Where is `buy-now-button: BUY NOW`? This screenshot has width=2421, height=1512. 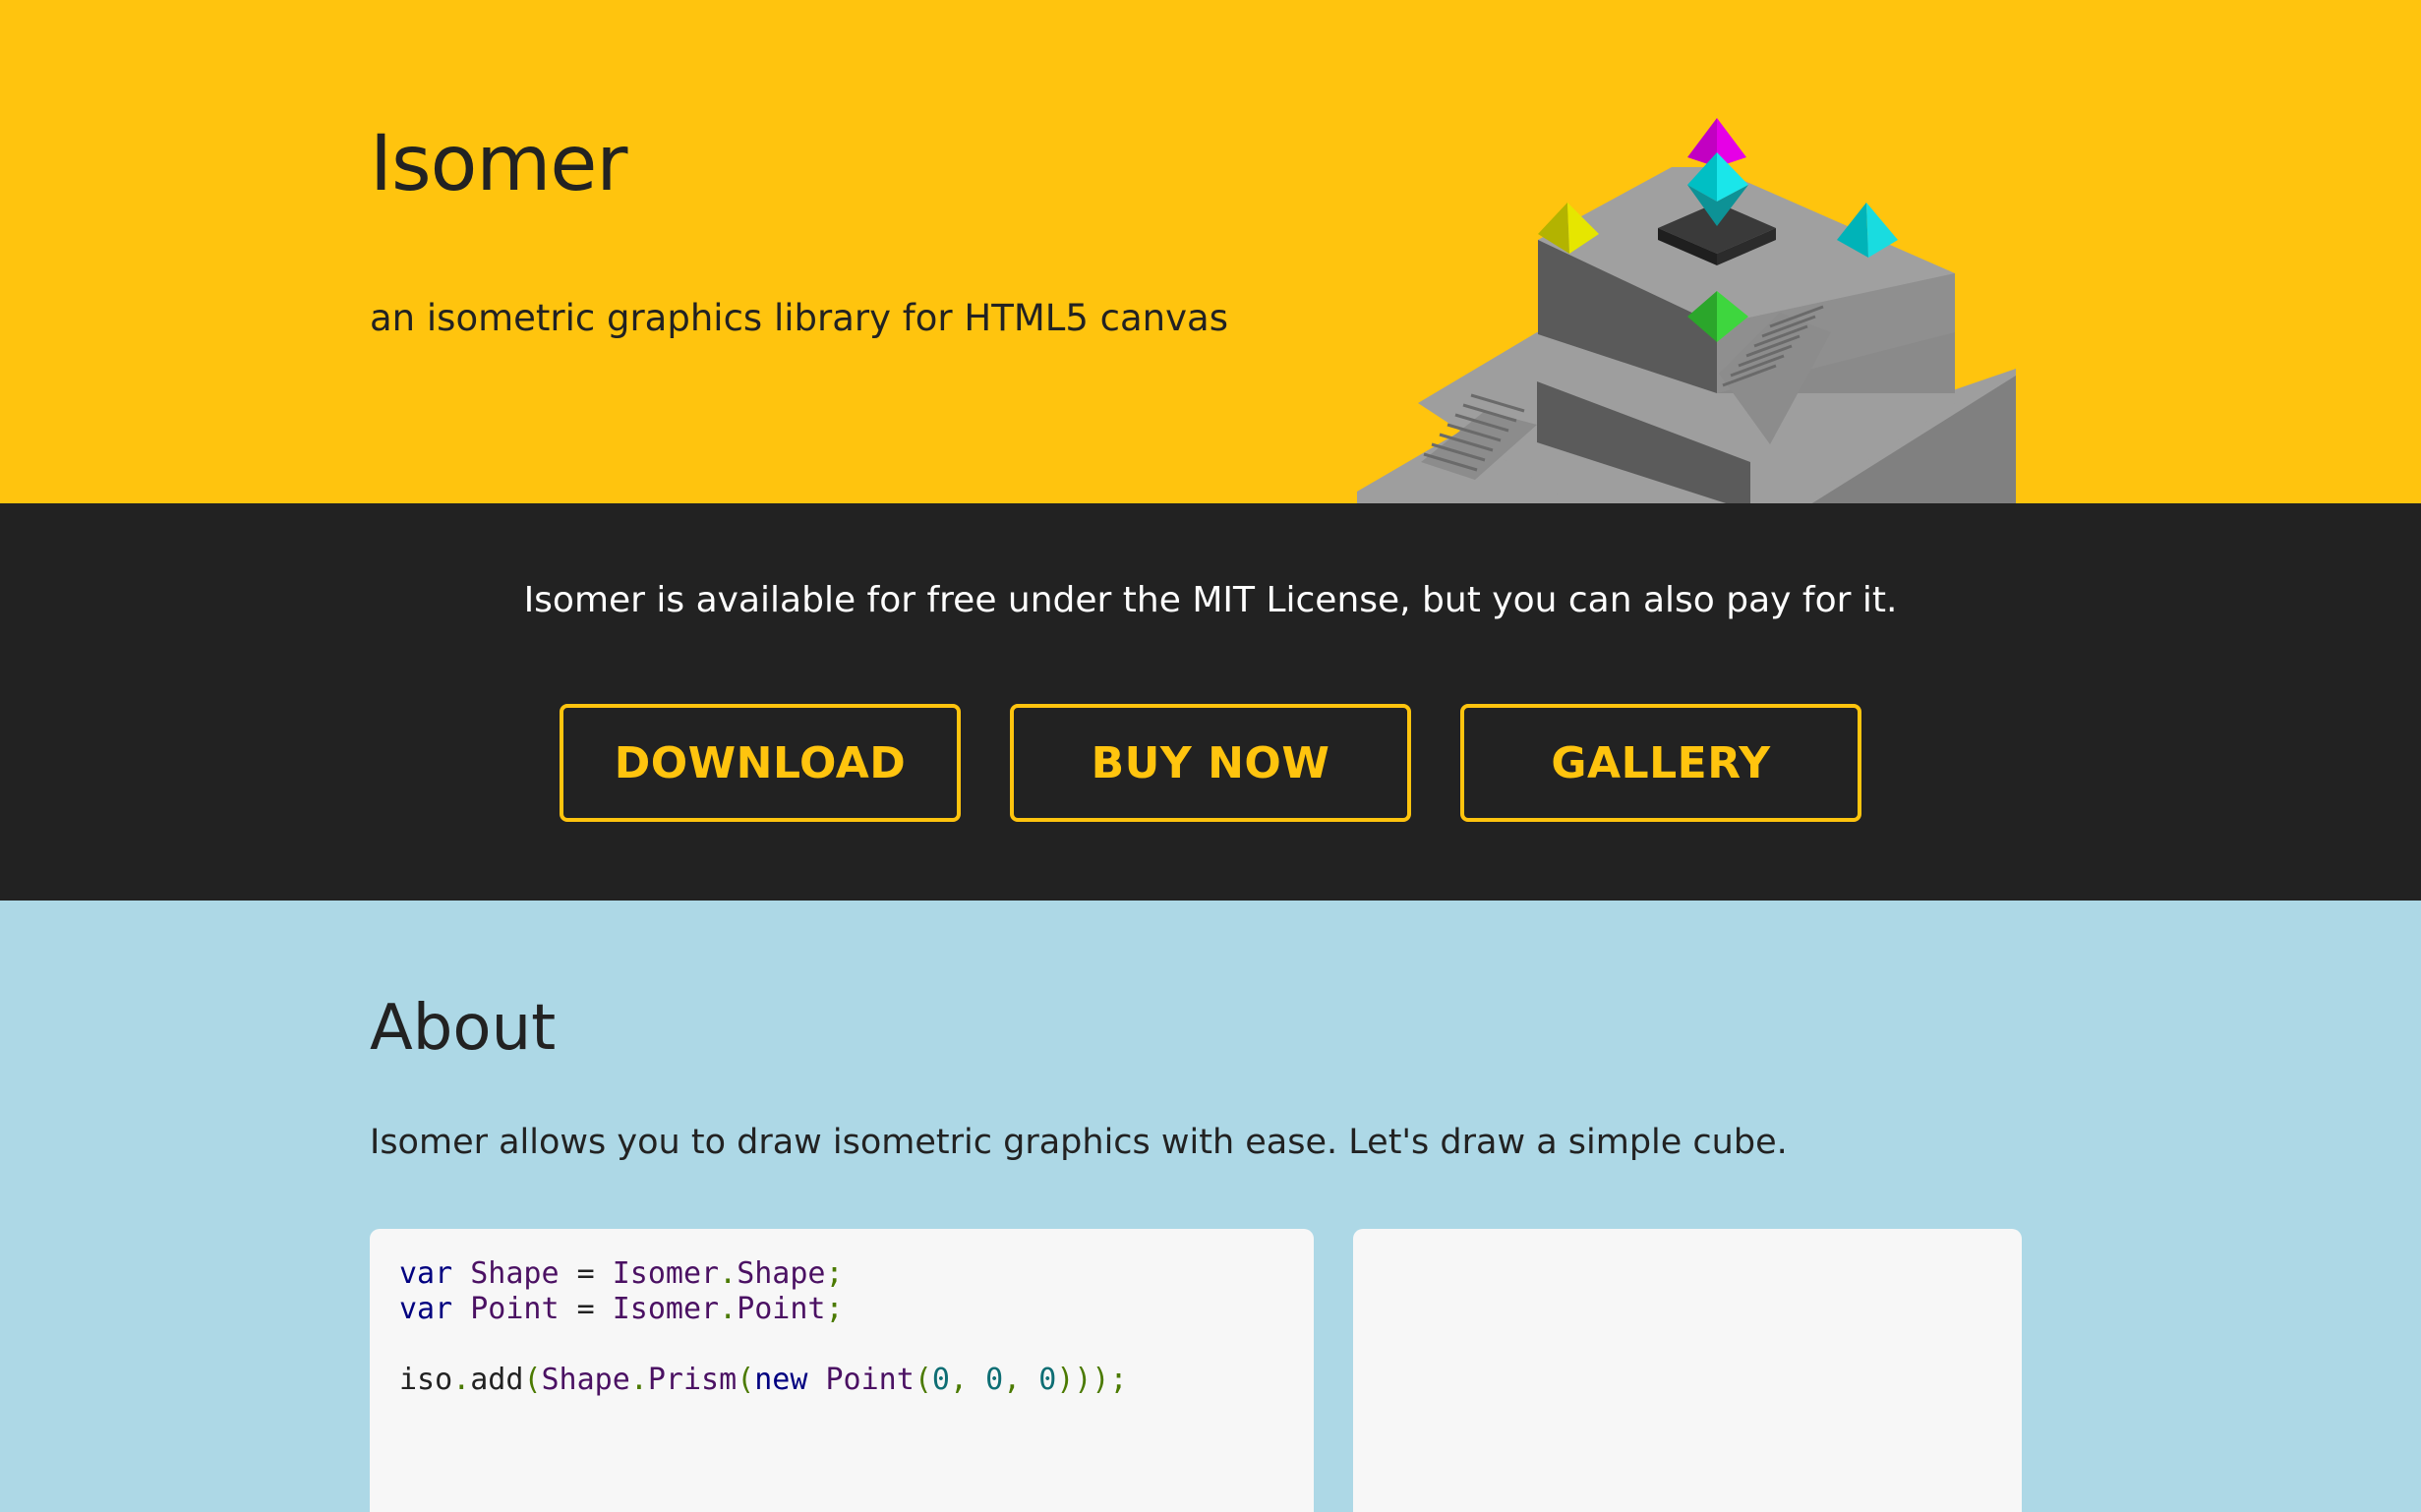 buy-now-button: BUY NOW is located at coordinates (1210, 763).